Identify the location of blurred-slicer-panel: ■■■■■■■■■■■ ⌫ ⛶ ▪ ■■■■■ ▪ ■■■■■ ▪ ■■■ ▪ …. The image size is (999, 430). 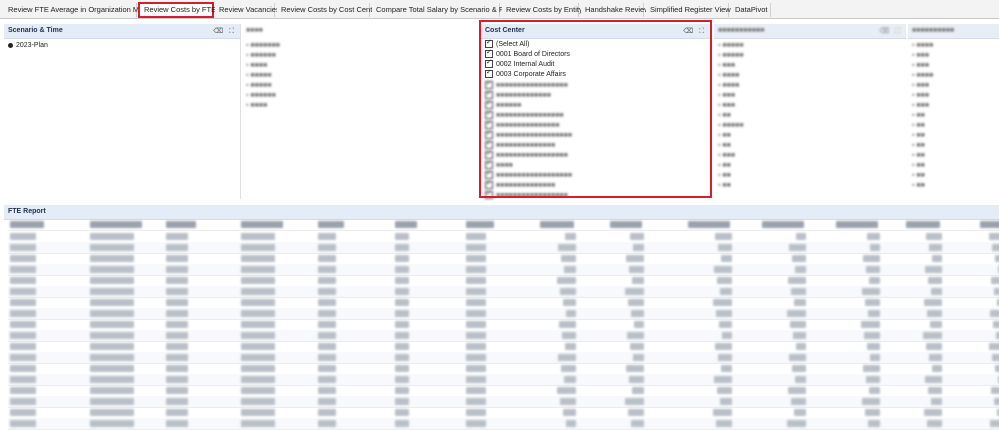
(810, 111).